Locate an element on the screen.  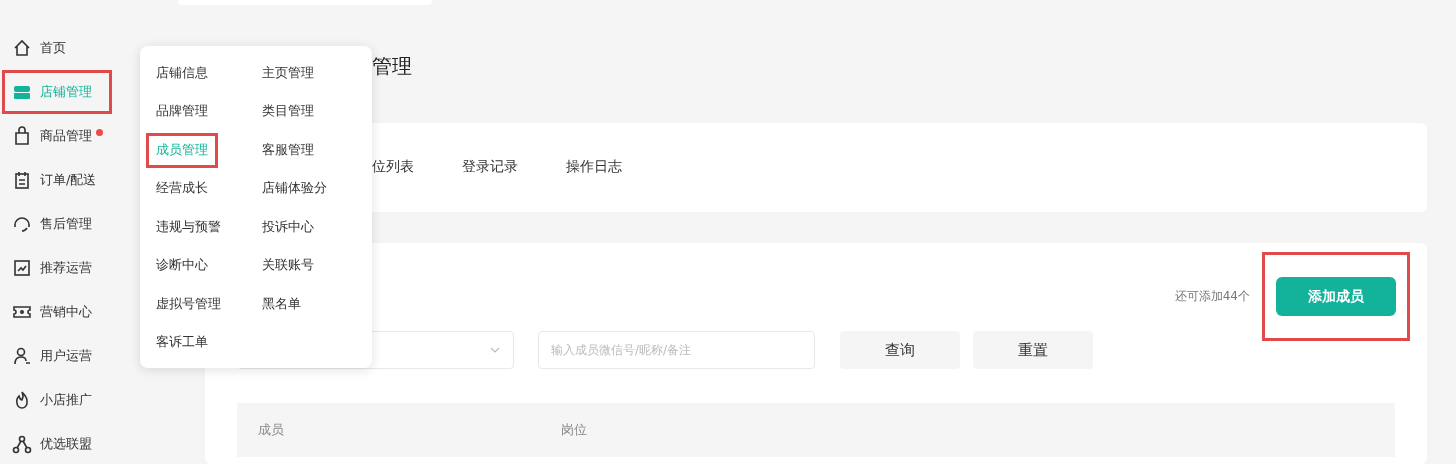
menu-item: 类目管理 is located at coordinates (288, 112).